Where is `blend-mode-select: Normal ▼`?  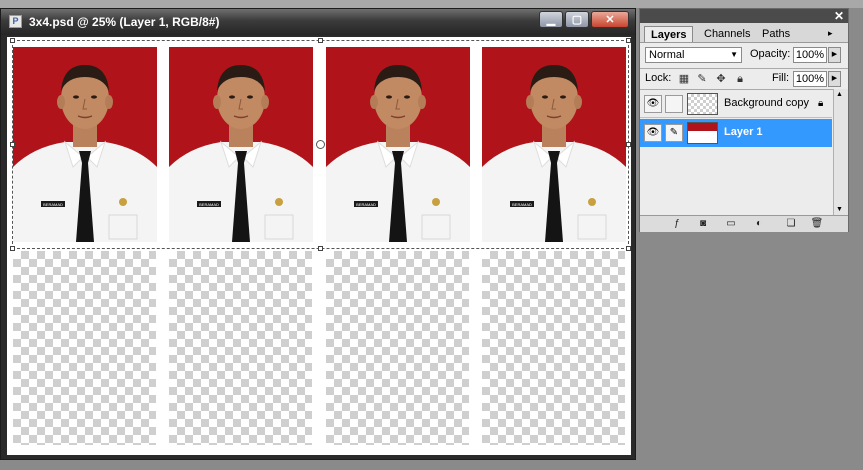 blend-mode-select: Normal ▼ is located at coordinates (693, 55).